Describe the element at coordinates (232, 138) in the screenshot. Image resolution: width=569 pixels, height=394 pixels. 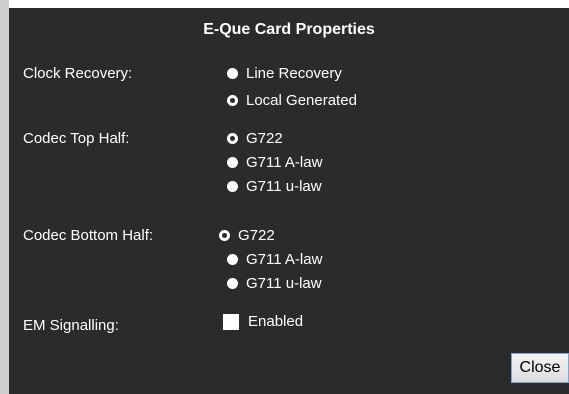
I see `radio-top-g722-indicator` at that location.